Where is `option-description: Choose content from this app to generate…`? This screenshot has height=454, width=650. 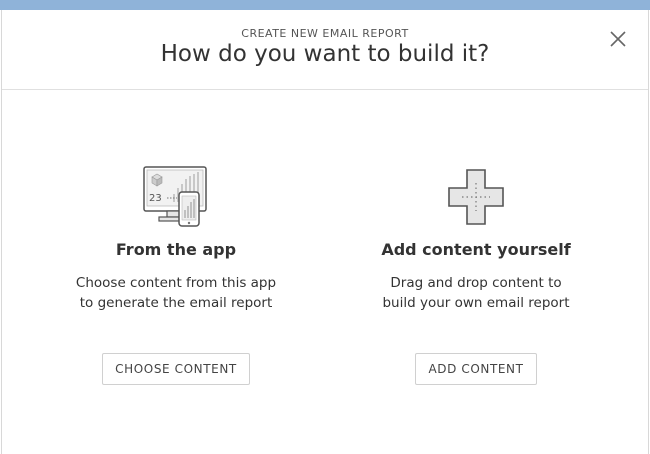
option-description: Choose content from this app to generate… is located at coordinates (176, 293).